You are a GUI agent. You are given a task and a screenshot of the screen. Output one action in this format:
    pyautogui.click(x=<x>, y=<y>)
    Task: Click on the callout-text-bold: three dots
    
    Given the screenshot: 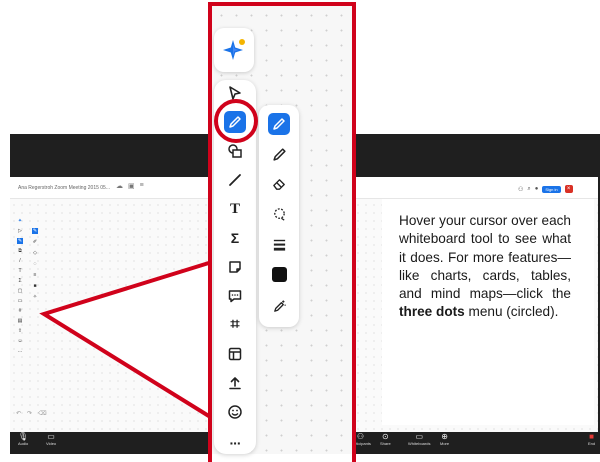 What is the action you would take?
    pyautogui.click(x=432, y=312)
    